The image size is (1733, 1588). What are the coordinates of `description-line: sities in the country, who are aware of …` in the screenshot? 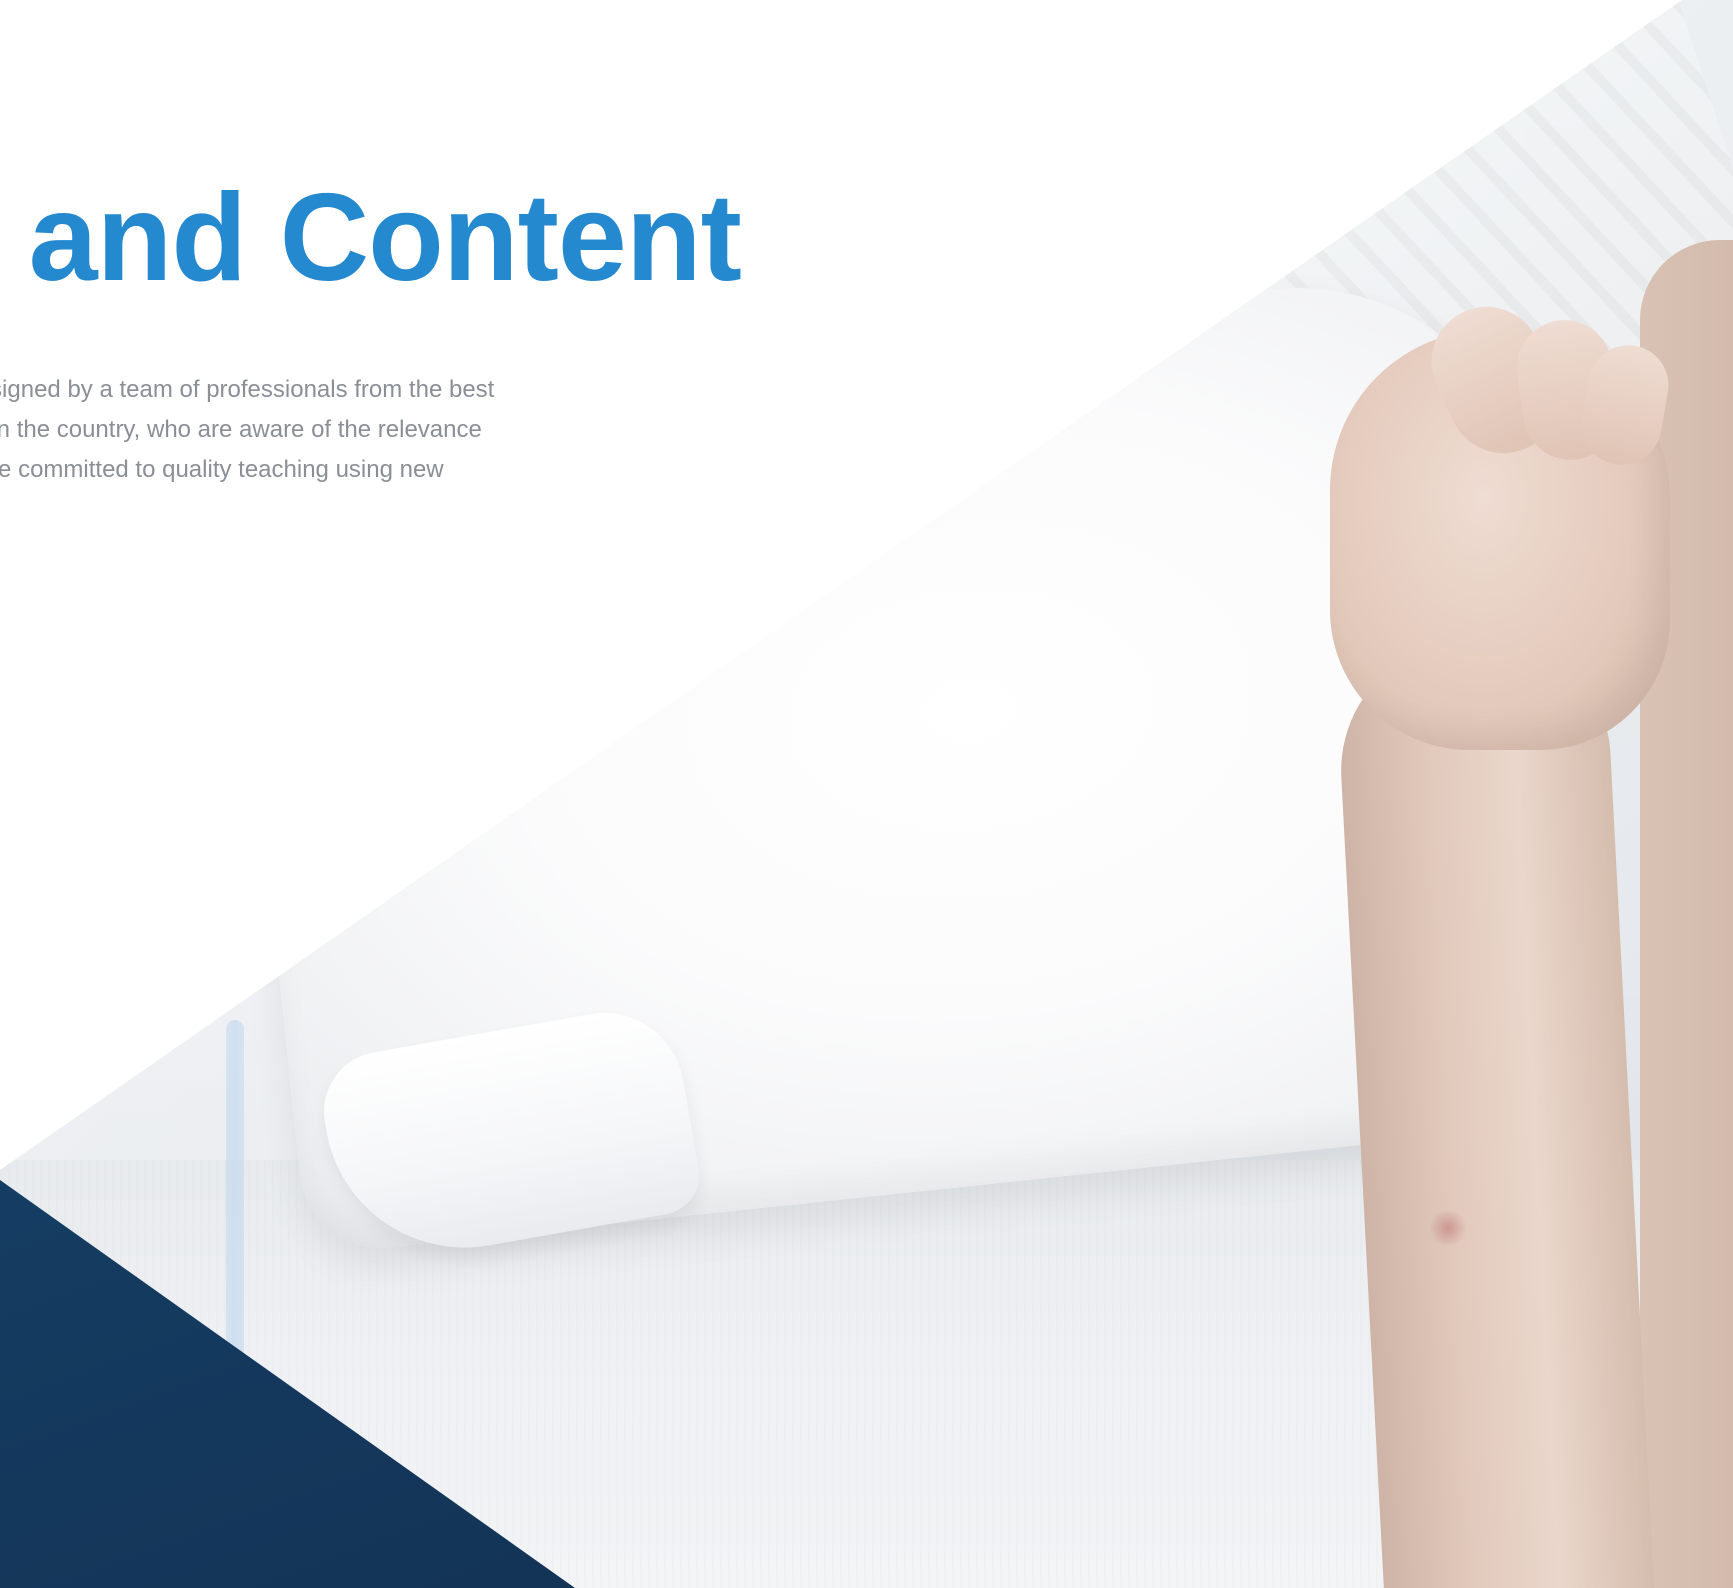 It's located at (241, 429).